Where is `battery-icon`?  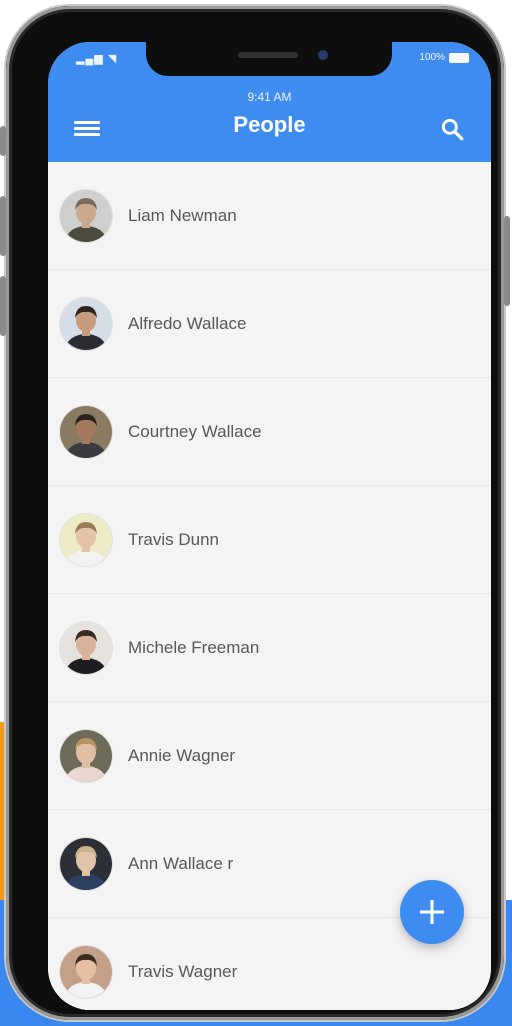
battery-icon is located at coordinates (459, 57).